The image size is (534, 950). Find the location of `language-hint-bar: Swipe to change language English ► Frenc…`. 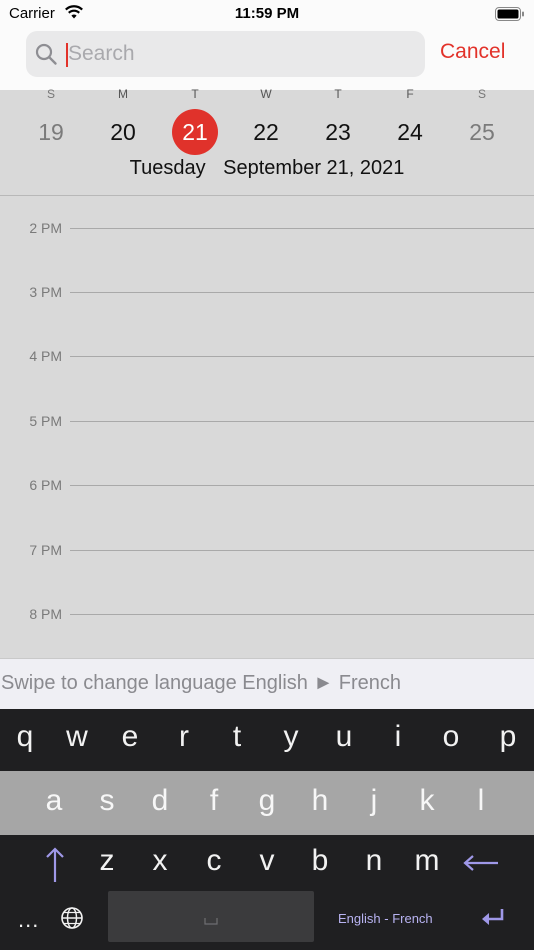

language-hint-bar: Swipe to change language English ► Frenc… is located at coordinates (267, 684).